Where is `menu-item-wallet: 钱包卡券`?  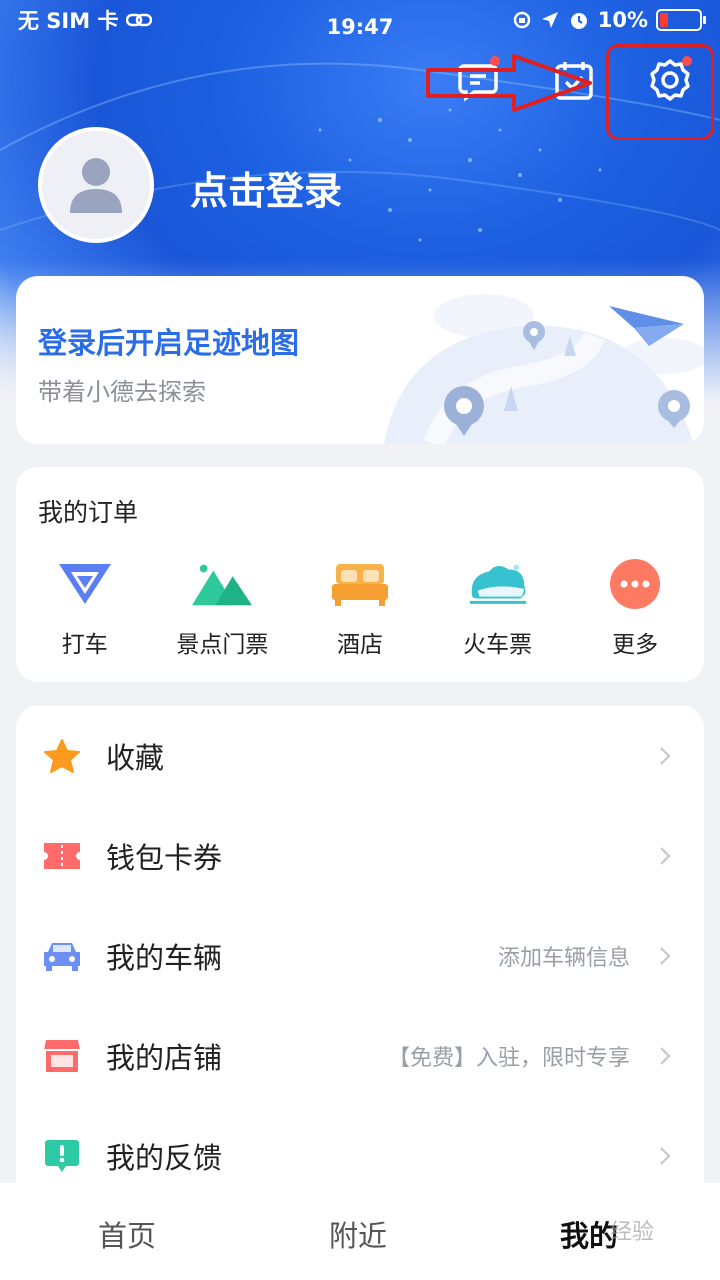 menu-item-wallet: 钱包卡券 is located at coordinates (360, 856).